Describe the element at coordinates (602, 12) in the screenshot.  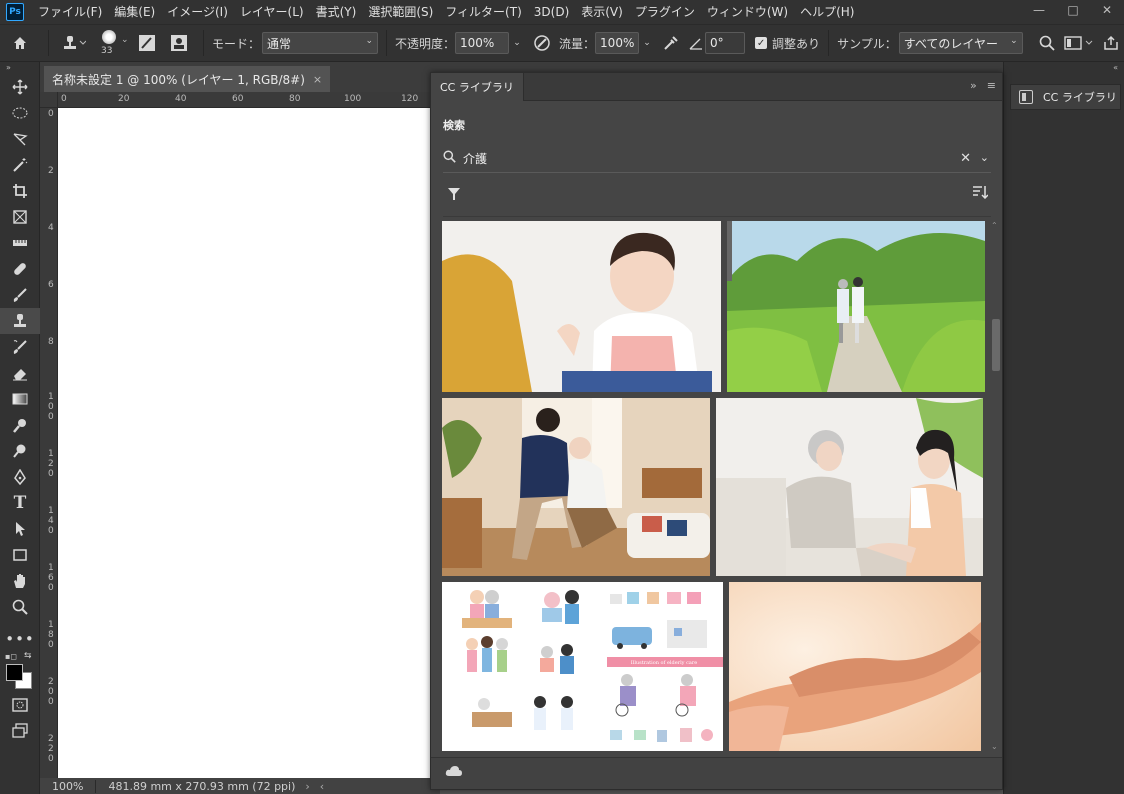
I see `menu-view: 表示(V)` at that location.